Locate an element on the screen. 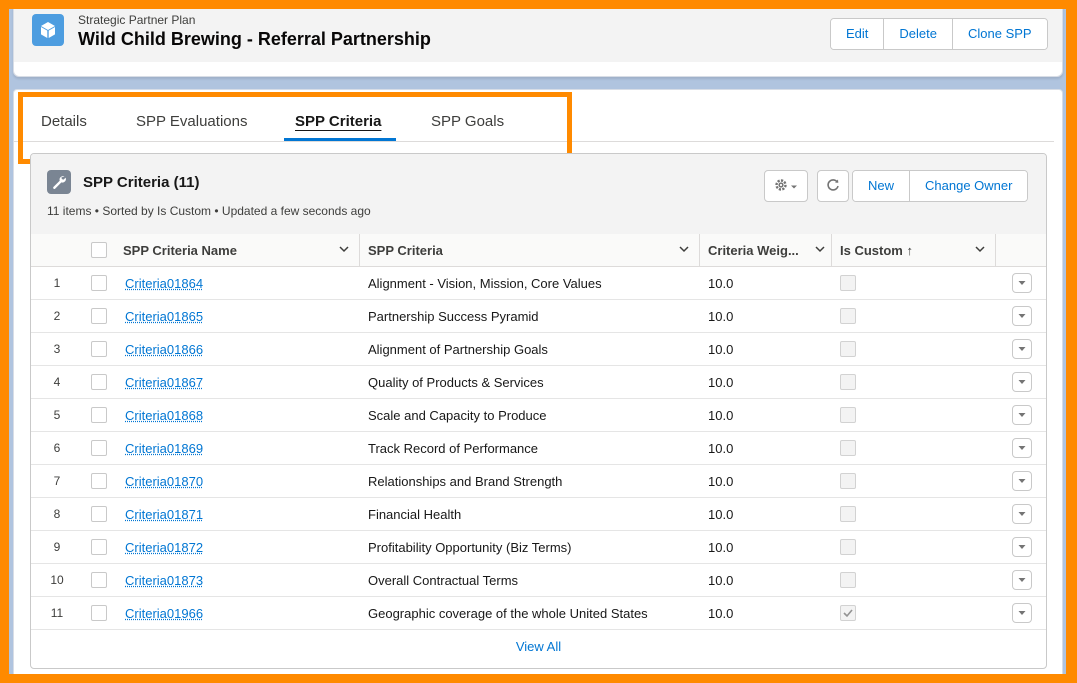  criteria-name-link: Criteria01966 is located at coordinates (164, 613).